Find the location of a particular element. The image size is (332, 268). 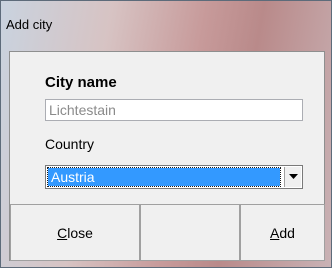

close-button: Close is located at coordinates (75, 232).